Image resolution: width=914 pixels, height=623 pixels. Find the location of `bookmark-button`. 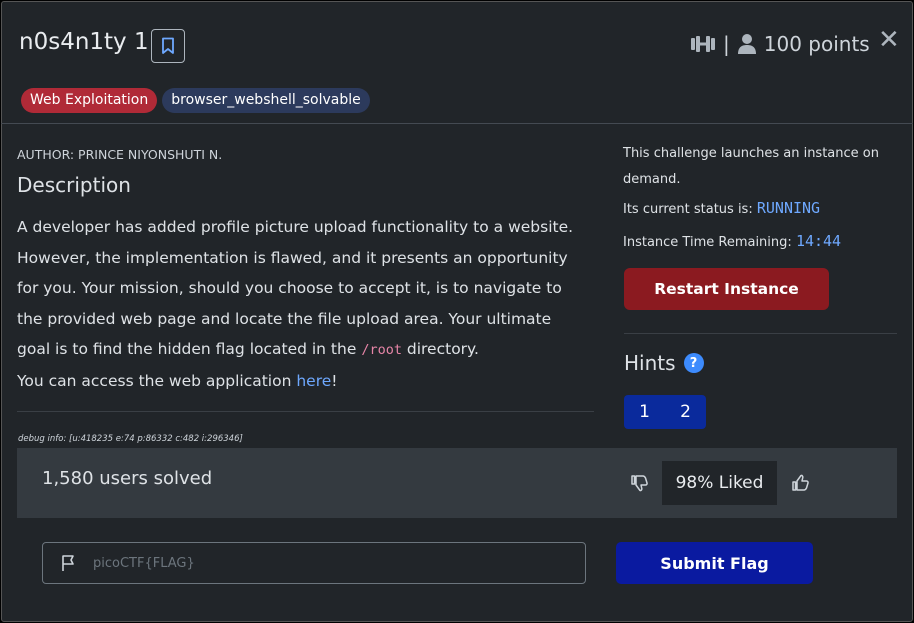

bookmark-button is located at coordinates (168, 46).